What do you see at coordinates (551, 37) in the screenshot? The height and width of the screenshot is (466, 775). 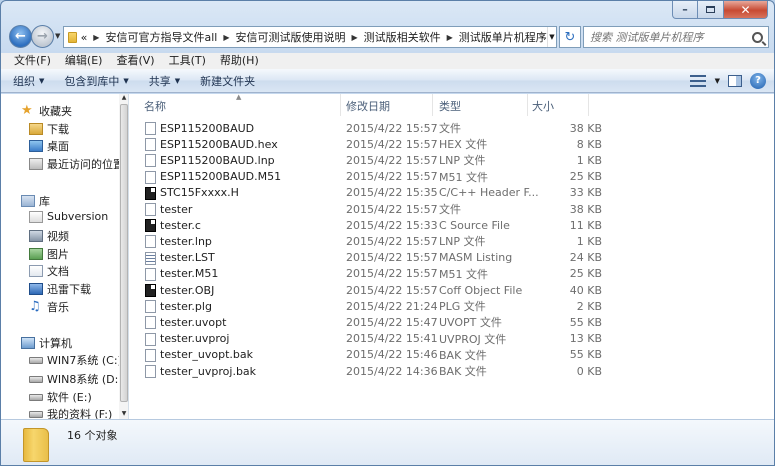 I see `address-dropdown-button: ▼` at bounding box center [551, 37].